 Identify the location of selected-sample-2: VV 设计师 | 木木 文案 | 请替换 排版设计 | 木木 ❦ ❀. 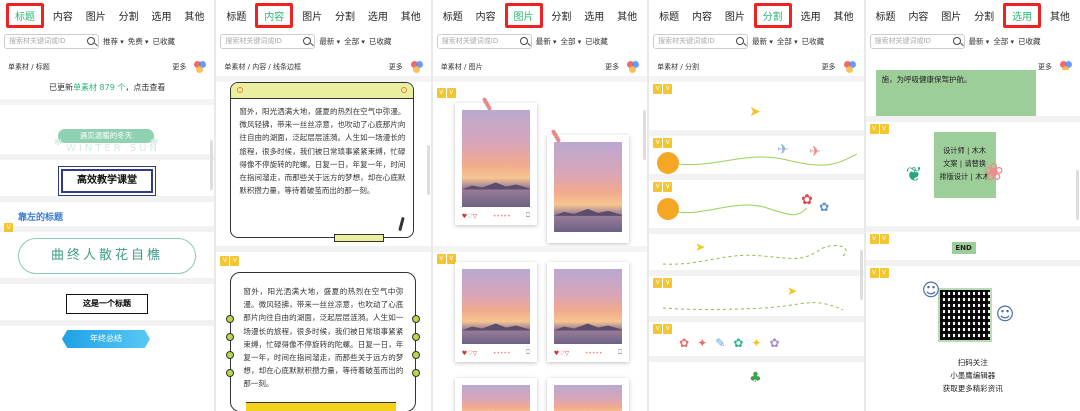
(972, 177).